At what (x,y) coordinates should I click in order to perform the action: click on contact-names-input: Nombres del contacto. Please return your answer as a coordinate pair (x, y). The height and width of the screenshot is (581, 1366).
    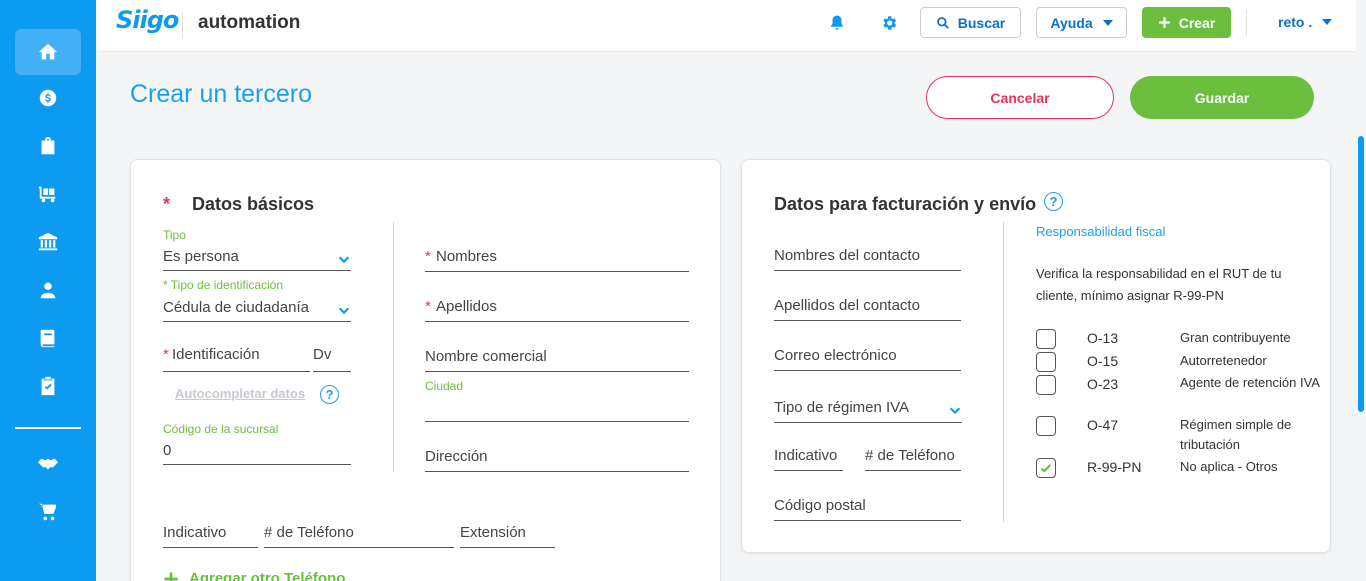
    Looking at the image, I should click on (867, 259).